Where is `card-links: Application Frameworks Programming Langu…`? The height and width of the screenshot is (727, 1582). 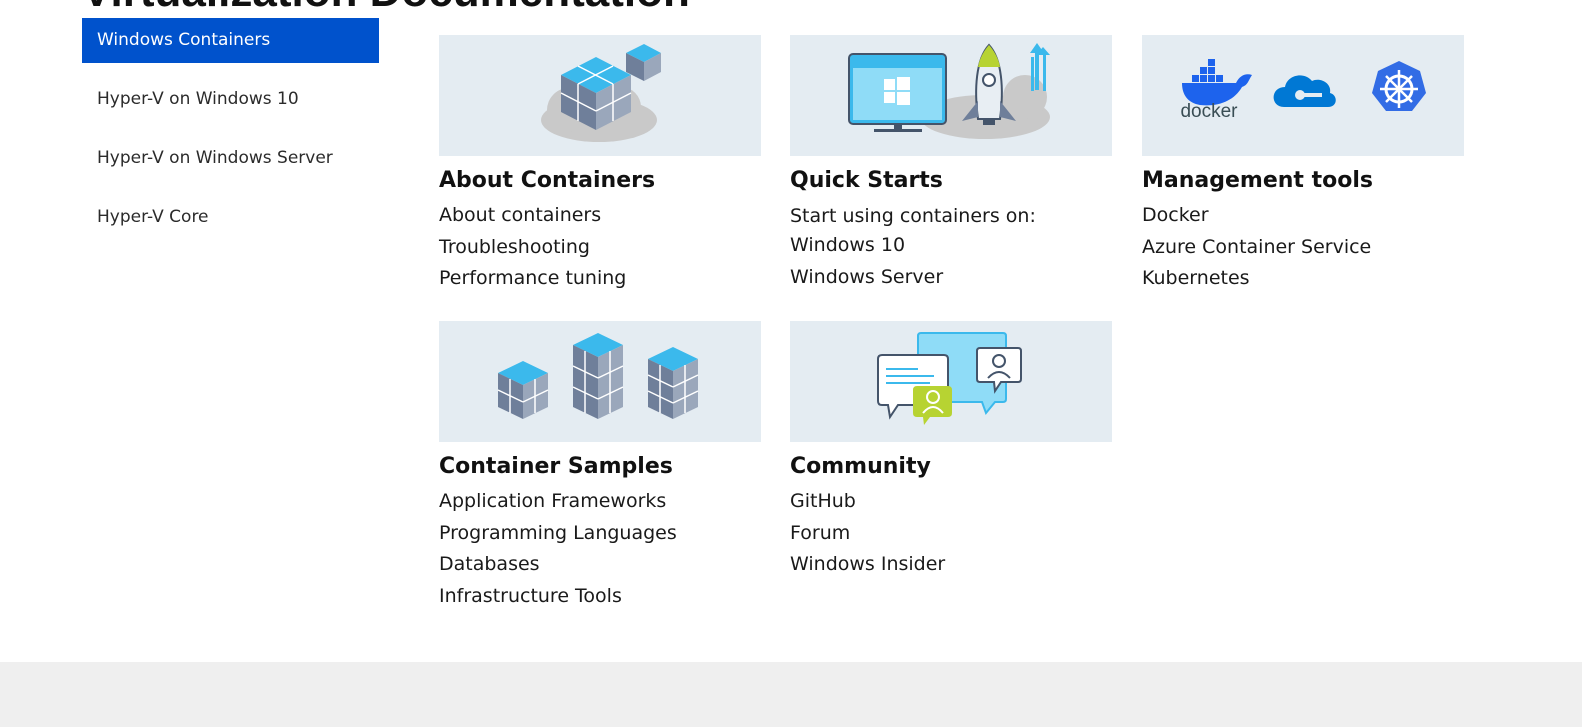 card-links: Application Frameworks Programming Langu… is located at coordinates (600, 549).